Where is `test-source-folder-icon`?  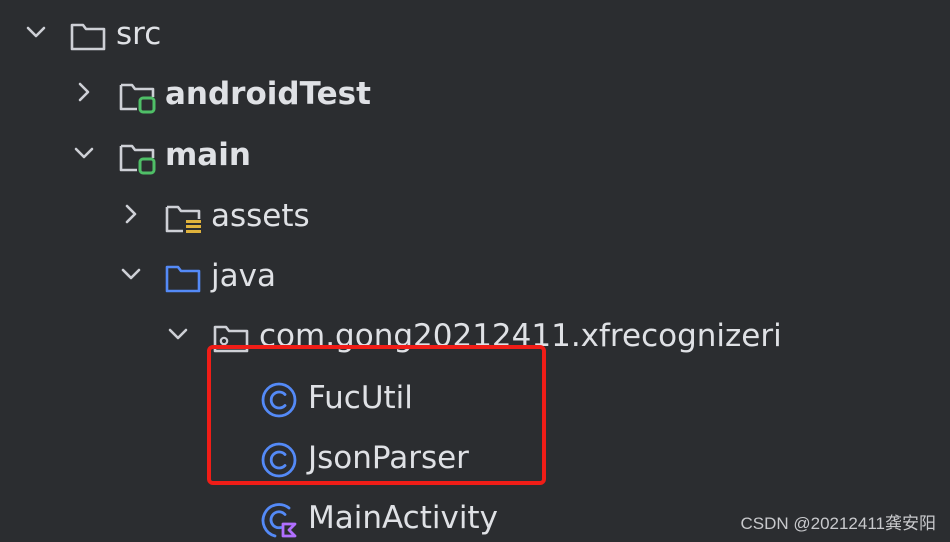
test-source-folder-icon is located at coordinates (137, 98).